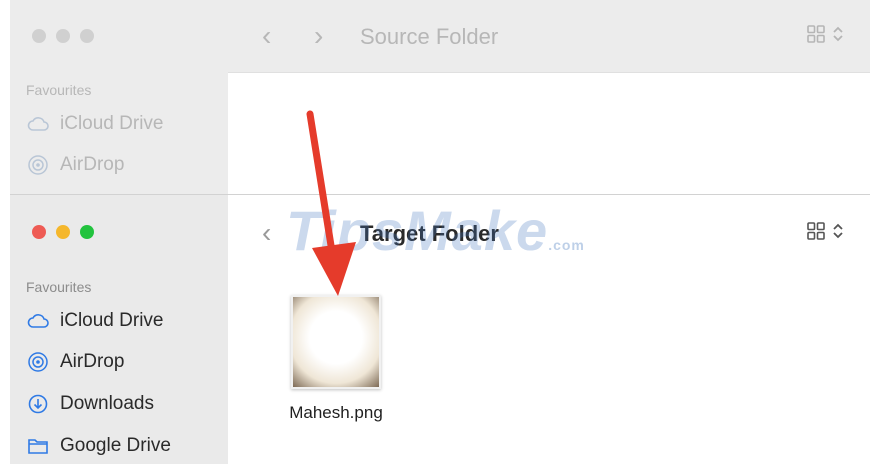  What do you see at coordinates (429, 36) in the screenshot?
I see `window-title: Source Folder` at bounding box center [429, 36].